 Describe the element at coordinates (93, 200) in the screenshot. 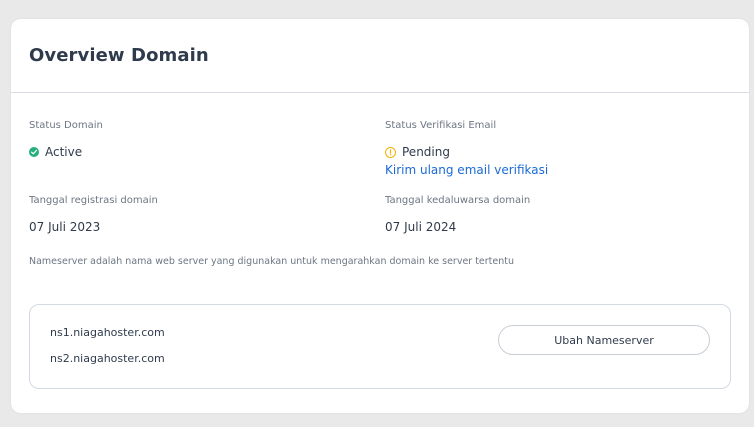

I see `registration-date-label: Tanggal registrasi domain` at that location.